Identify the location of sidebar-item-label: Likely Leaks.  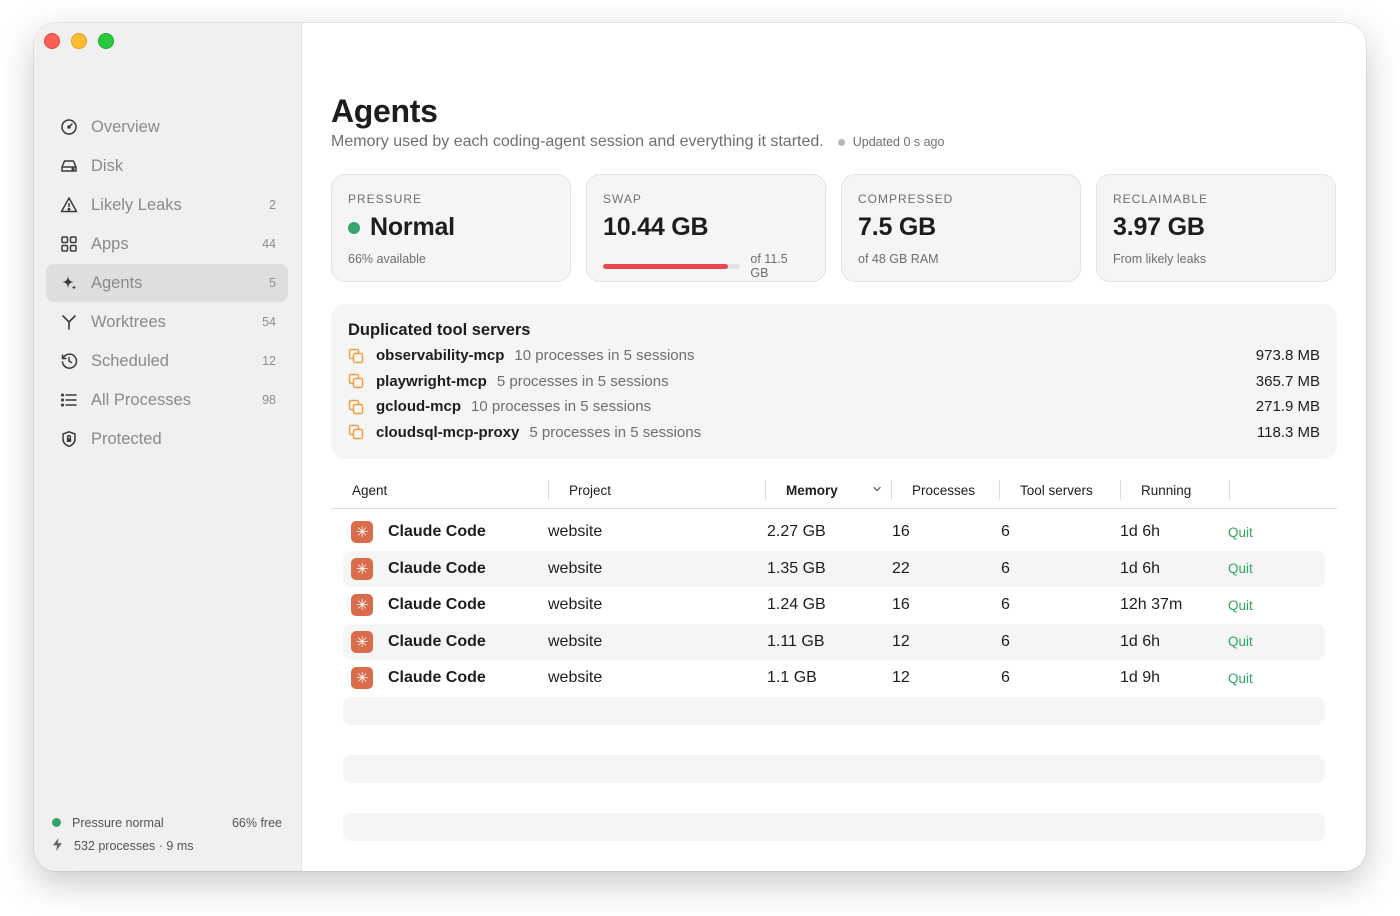
(136, 204).